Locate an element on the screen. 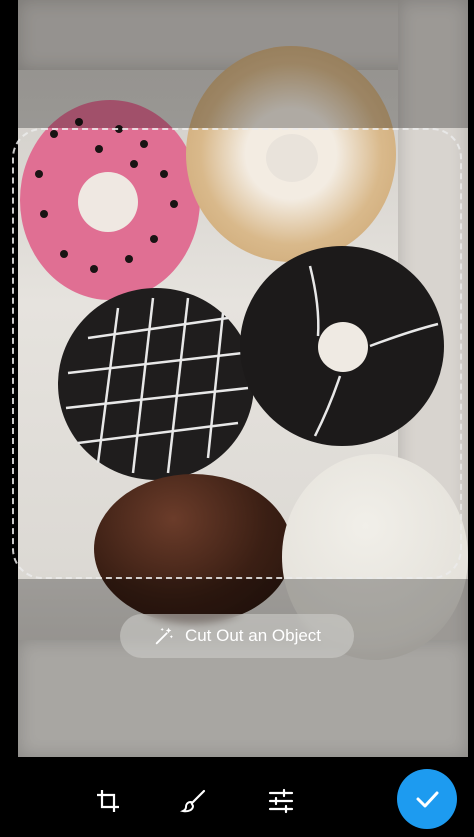  adjust-button is located at coordinates (281, 801).